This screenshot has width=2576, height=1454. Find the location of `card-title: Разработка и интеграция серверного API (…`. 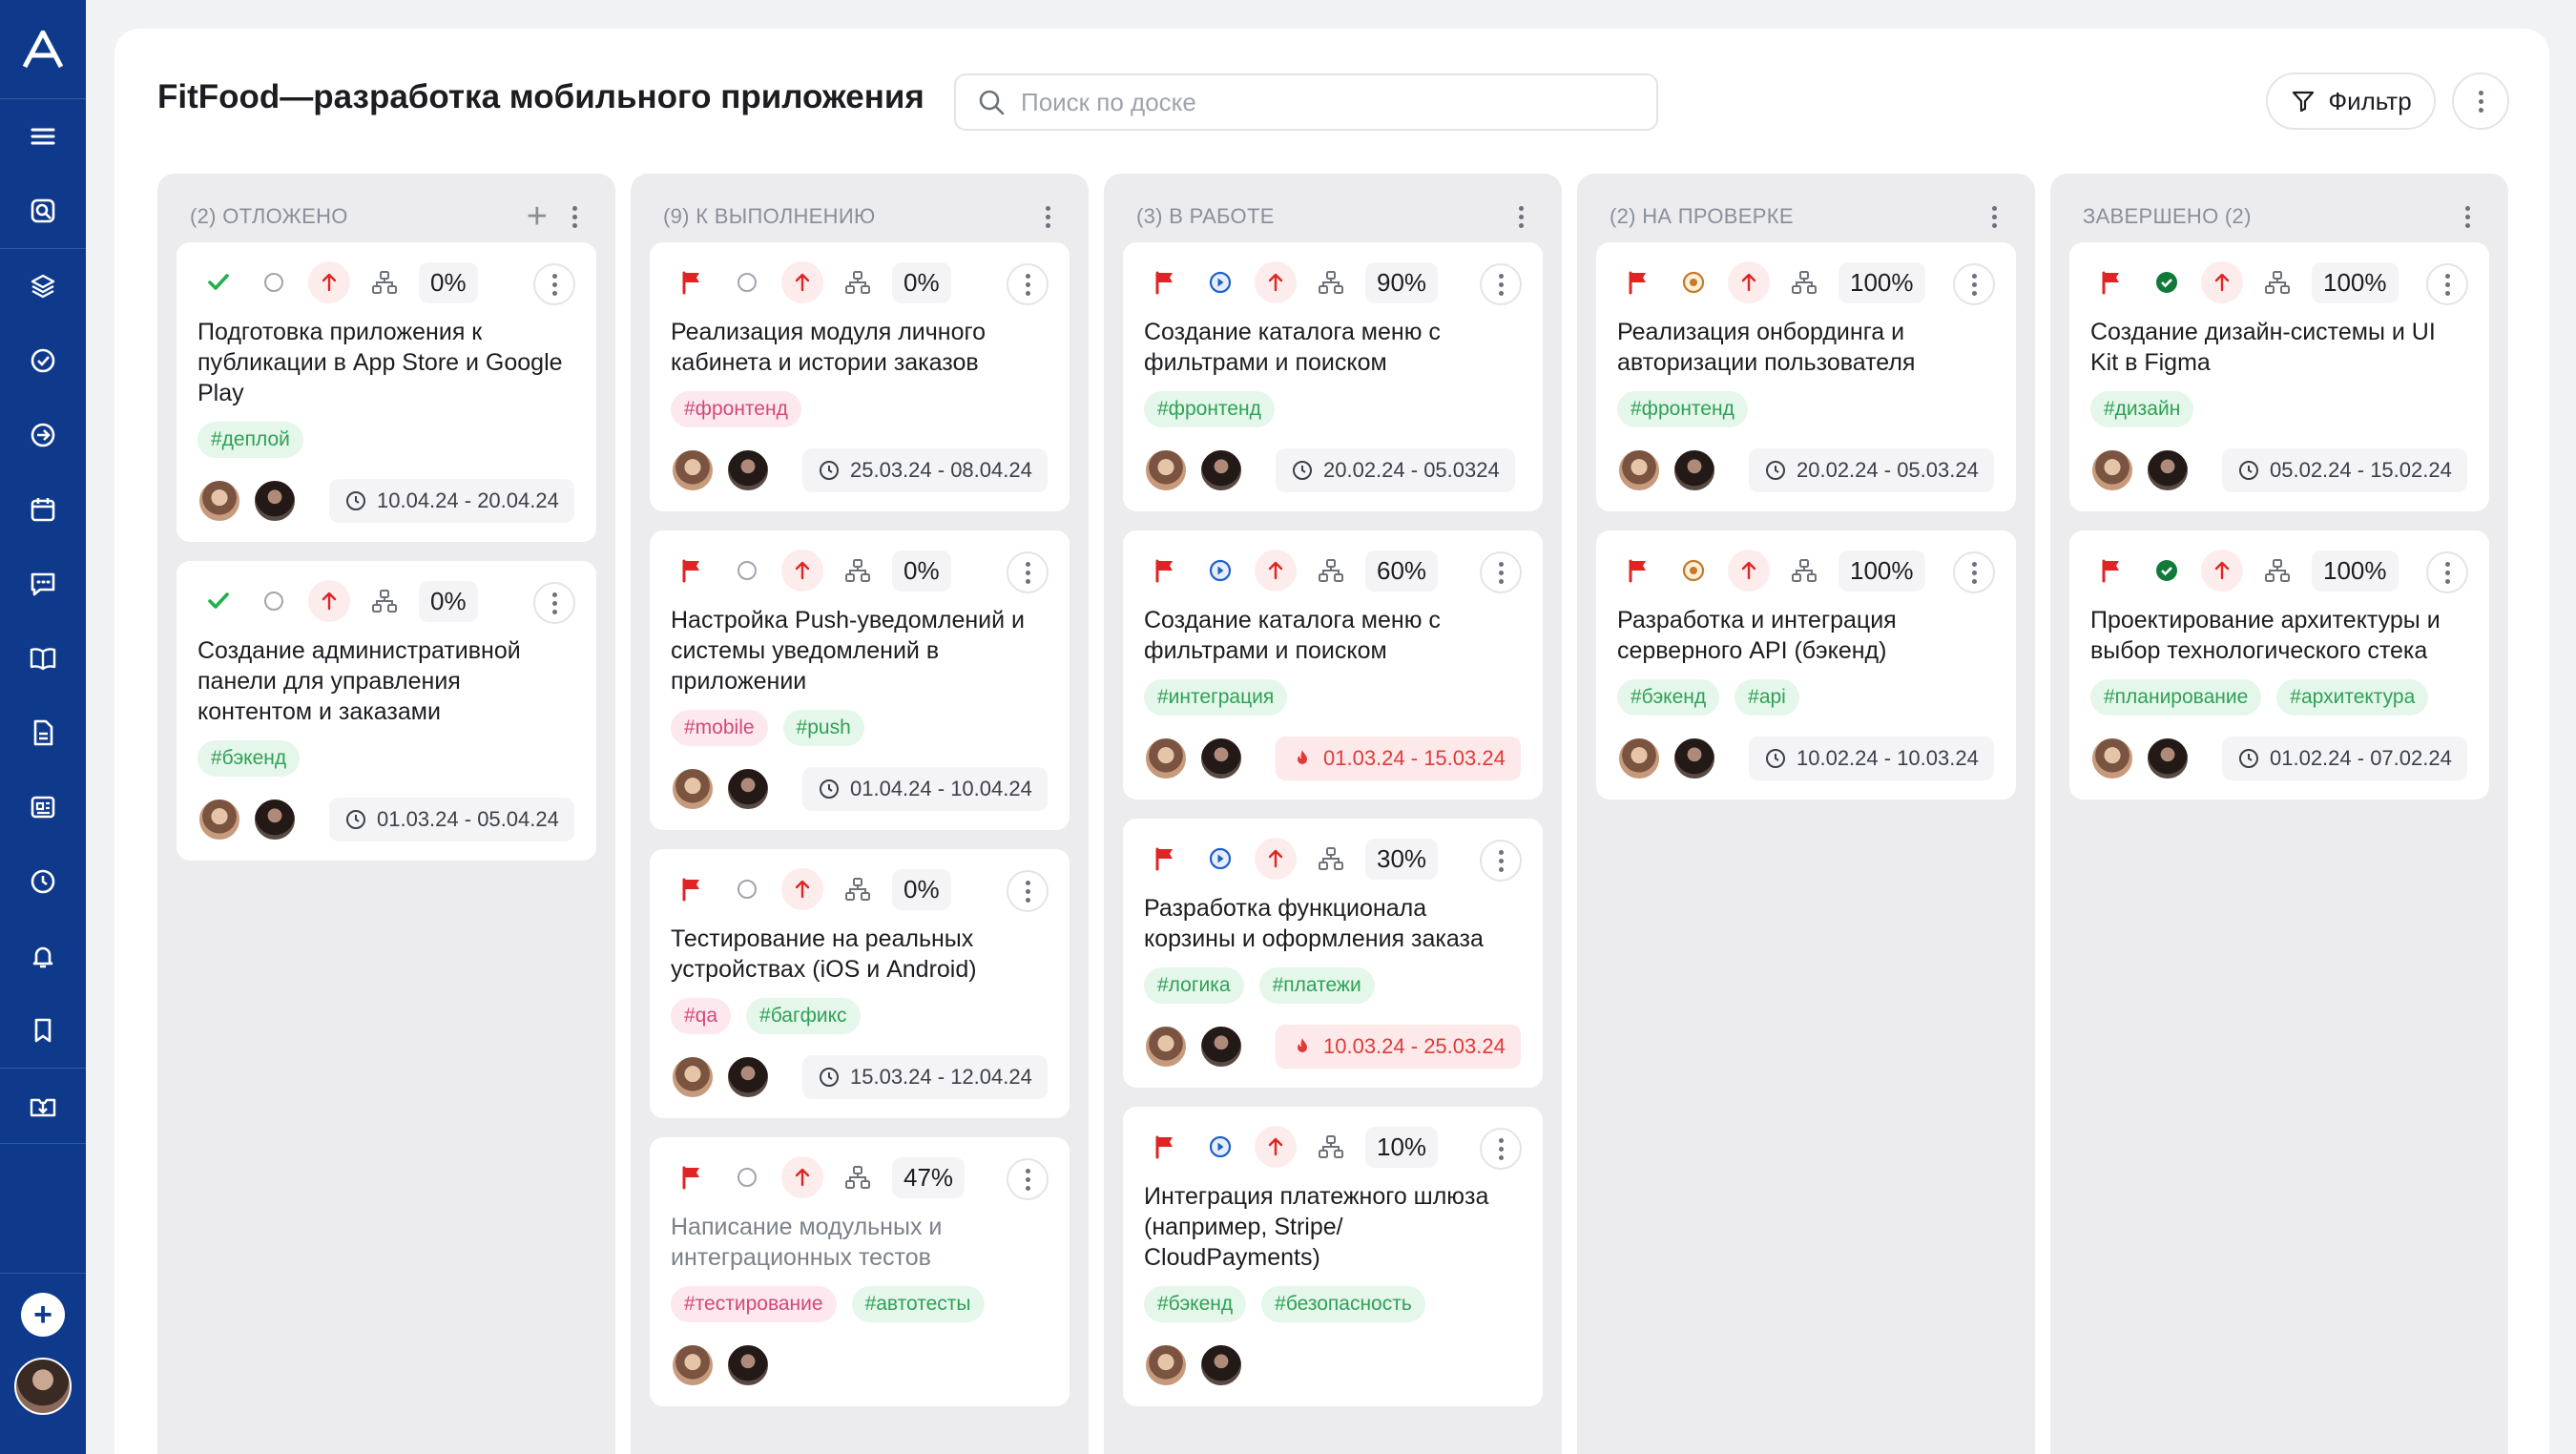

card-title: Разработка и интеграция серверного API (… is located at coordinates (1807, 635).